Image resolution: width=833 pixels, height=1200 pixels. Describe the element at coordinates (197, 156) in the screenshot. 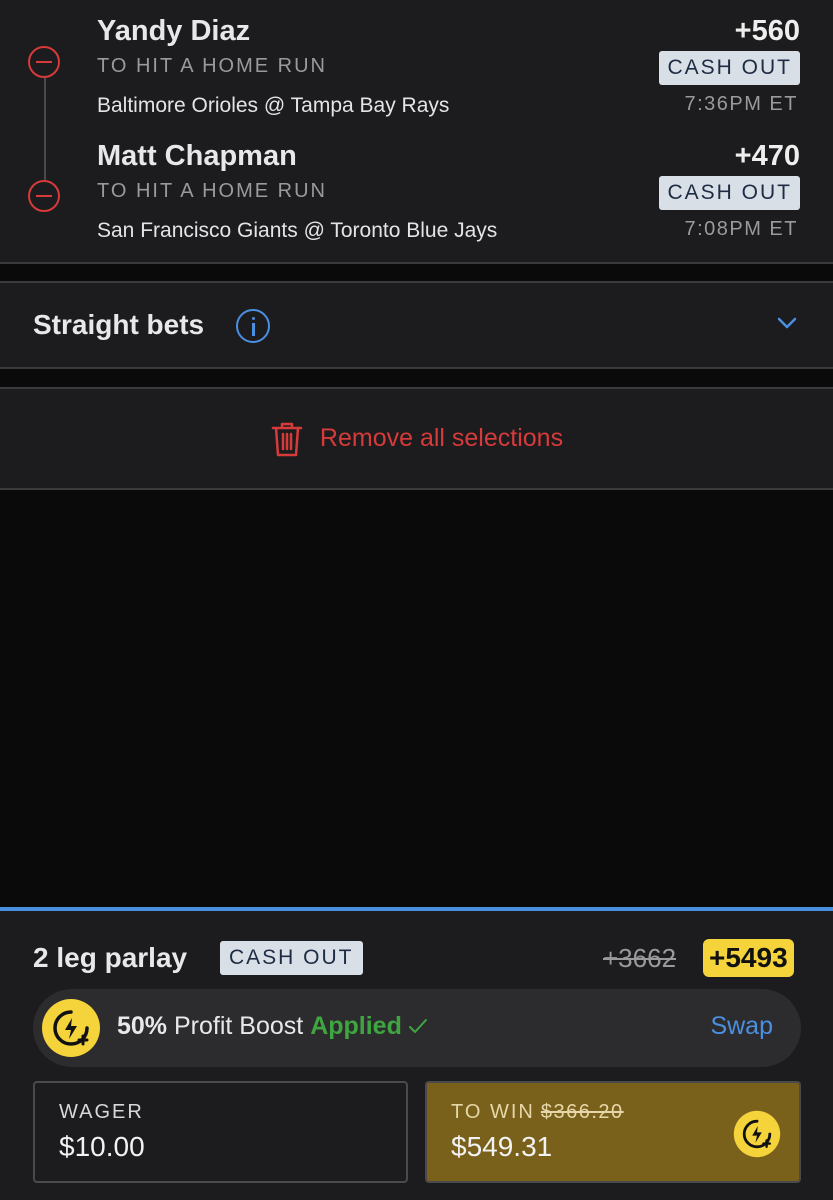

I see `leg-2-player: Matt Chapman` at that location.